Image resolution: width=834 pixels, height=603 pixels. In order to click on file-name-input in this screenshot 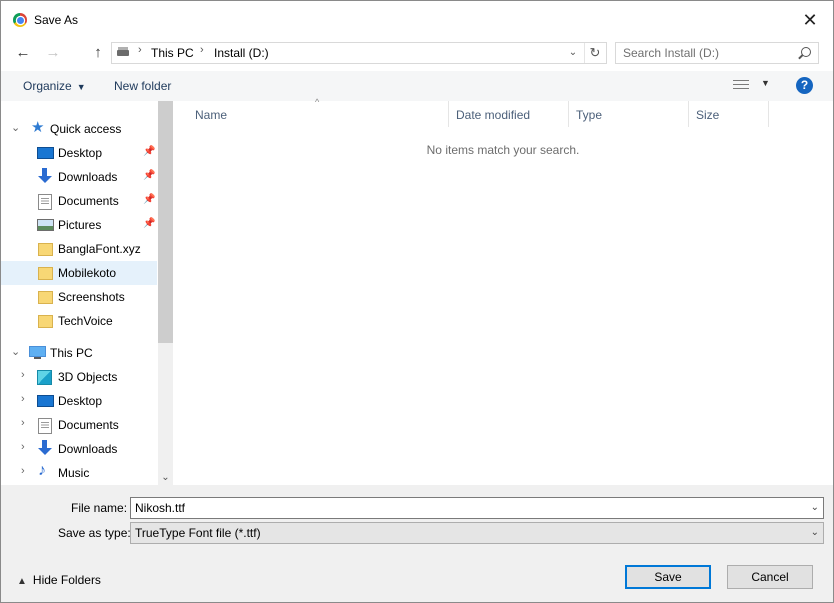, I will do `click(468, 508)`.